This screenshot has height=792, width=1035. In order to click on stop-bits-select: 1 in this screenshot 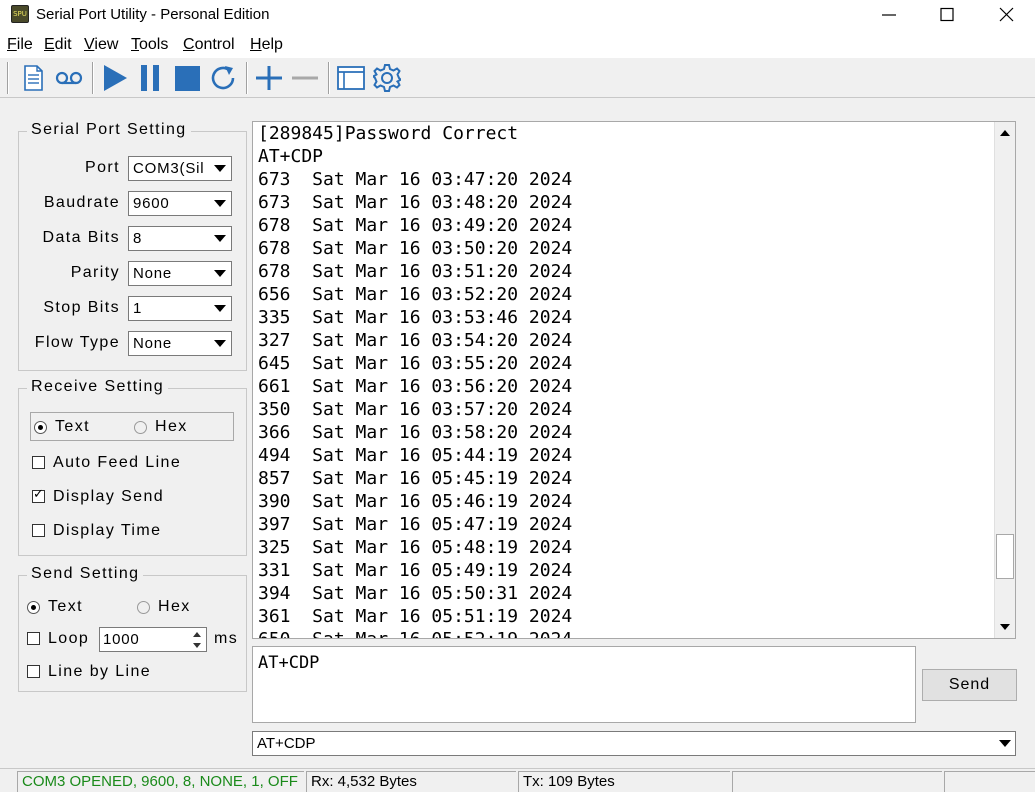, I will do `click(180, 308)`.